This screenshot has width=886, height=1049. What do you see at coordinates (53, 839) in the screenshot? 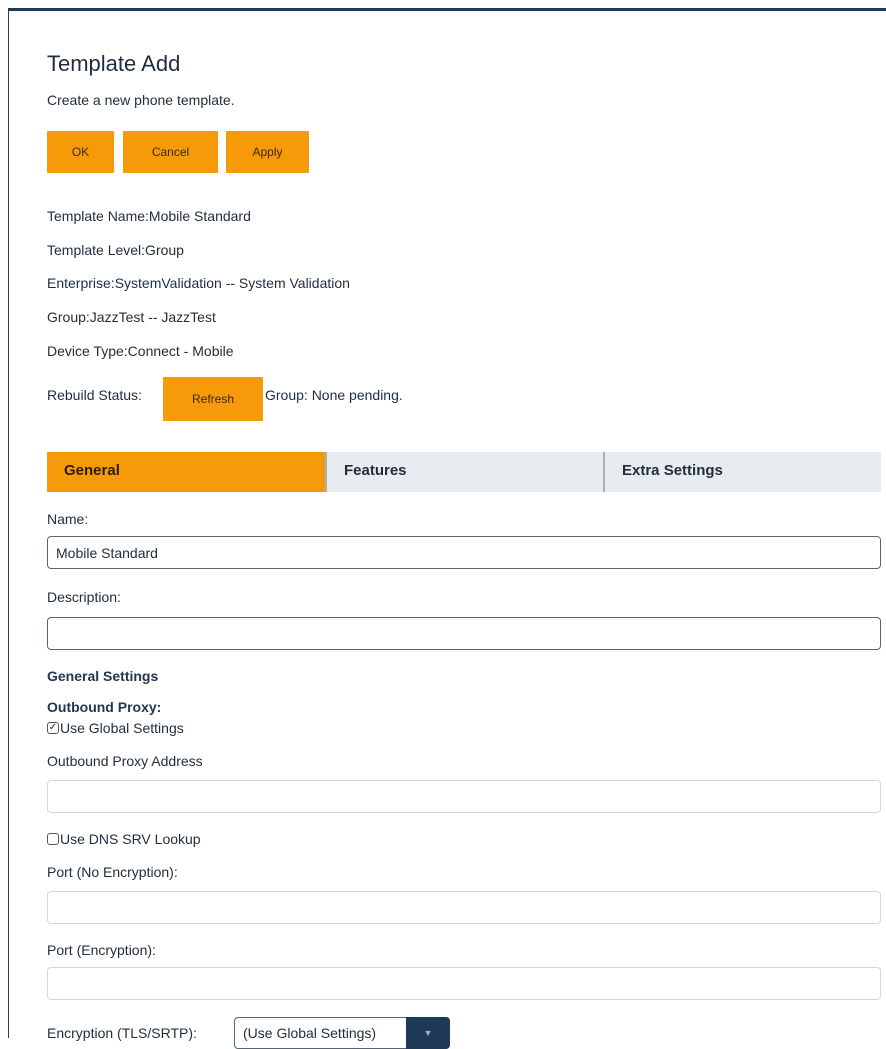
I see `use-dns-srv-checkbox` at bounding box center [53, 839].